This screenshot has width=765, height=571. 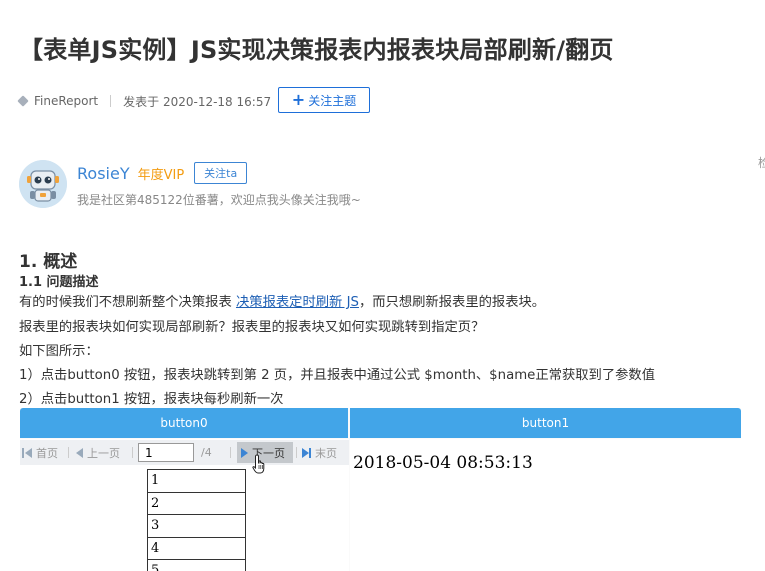 I want to click on table-row: 3, so click(x=196, y=526).